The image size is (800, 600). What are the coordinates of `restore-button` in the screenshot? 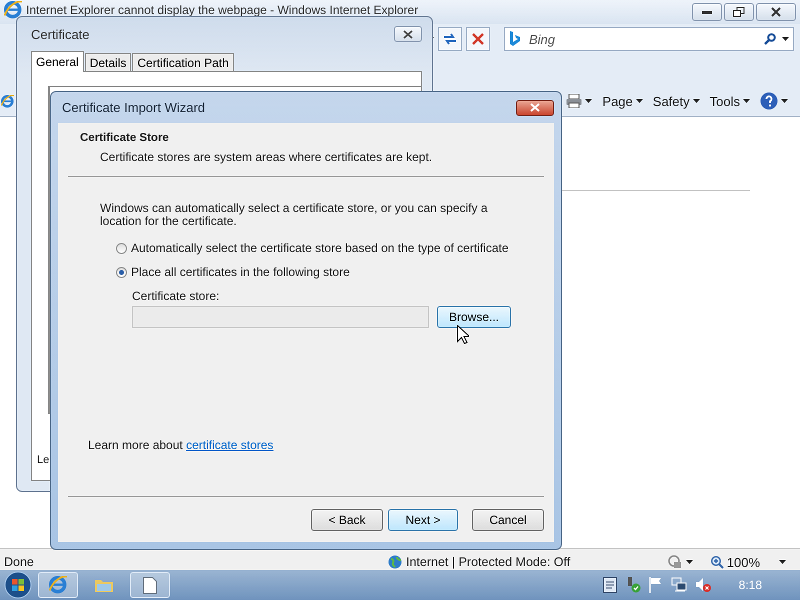 It's located at (739, 12).